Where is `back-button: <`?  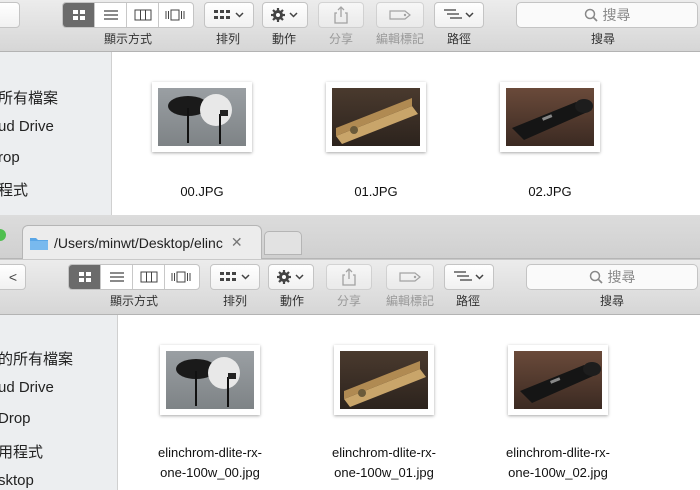 back-button: < is located at coordinates (13, 277).